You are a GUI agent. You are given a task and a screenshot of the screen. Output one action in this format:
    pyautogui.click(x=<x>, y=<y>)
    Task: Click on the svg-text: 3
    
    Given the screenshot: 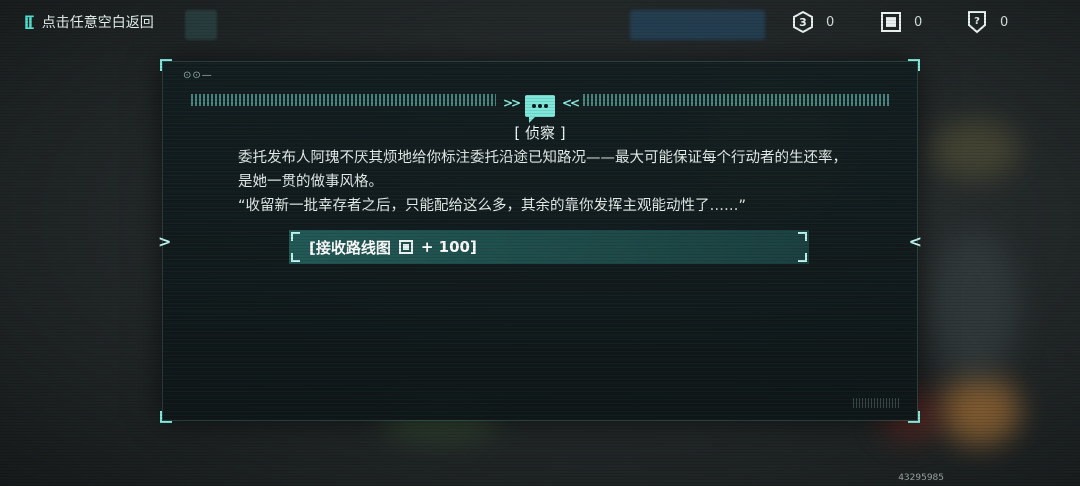 What is the action you would take?
    pyautogui.click(x=803, y=22)
    